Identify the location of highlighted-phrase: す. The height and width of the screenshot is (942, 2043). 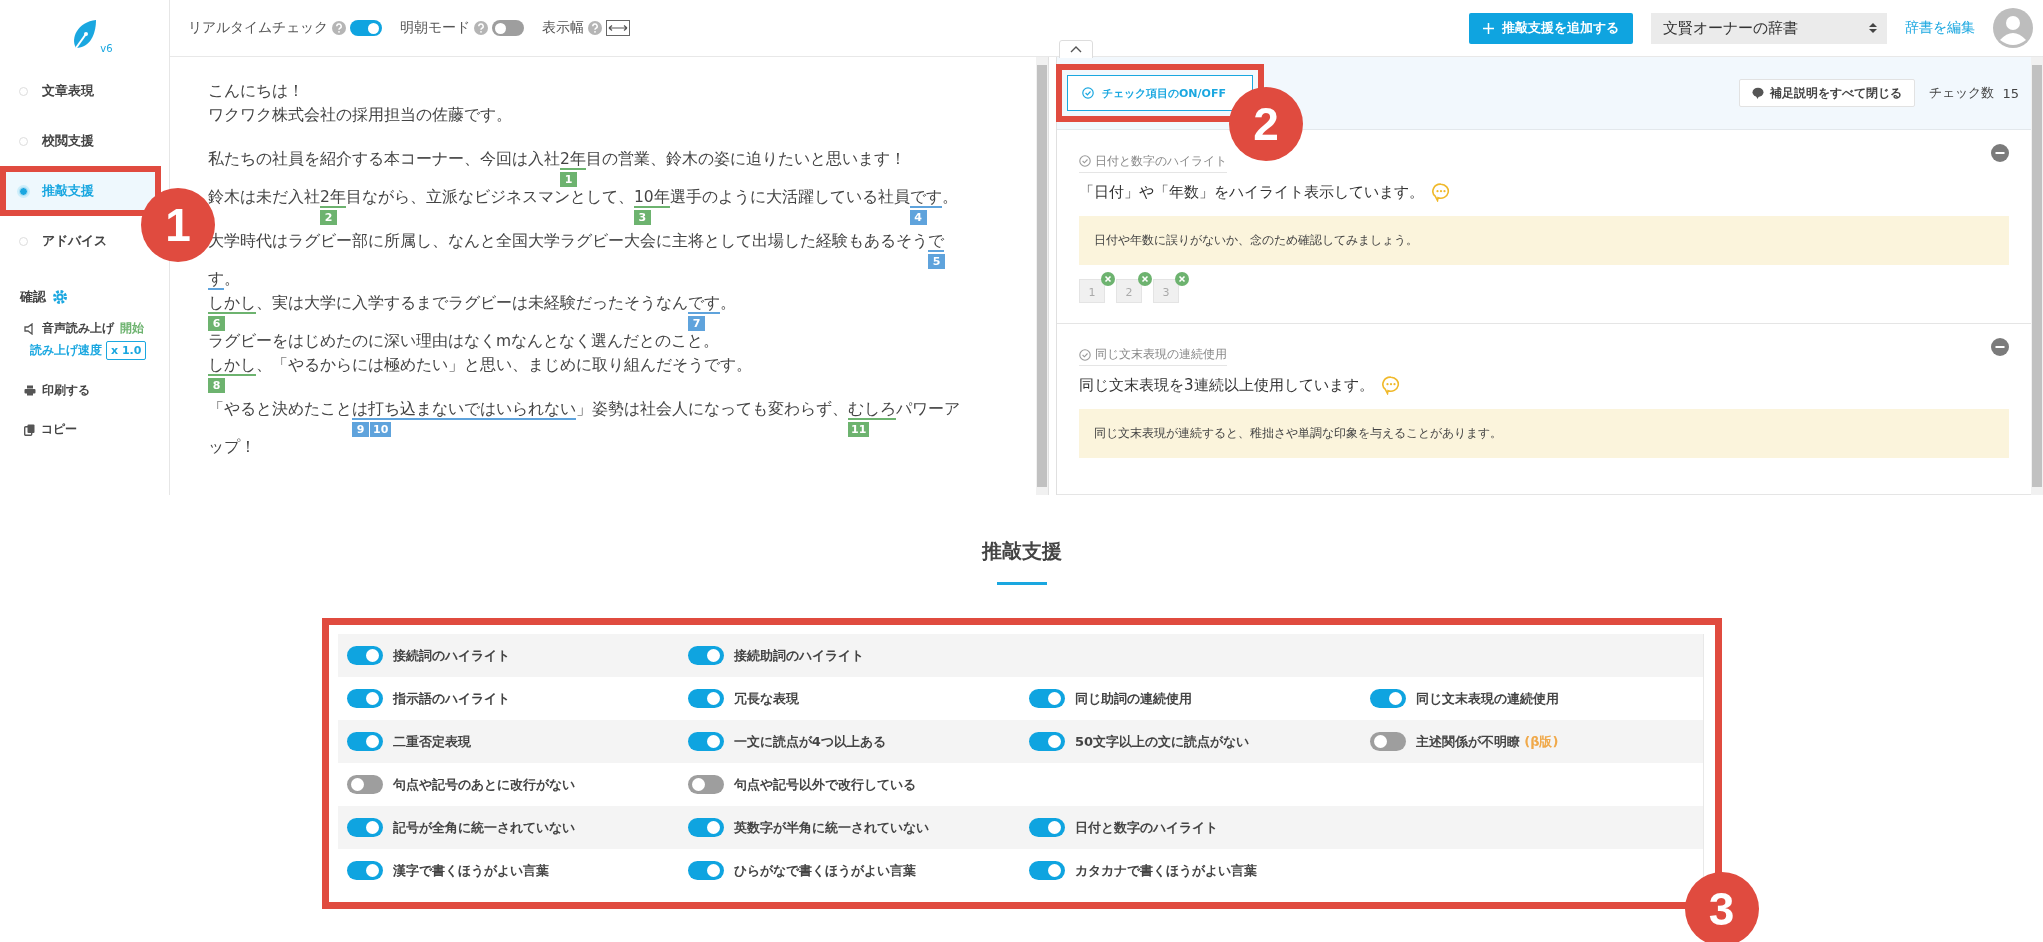
(216, 280).